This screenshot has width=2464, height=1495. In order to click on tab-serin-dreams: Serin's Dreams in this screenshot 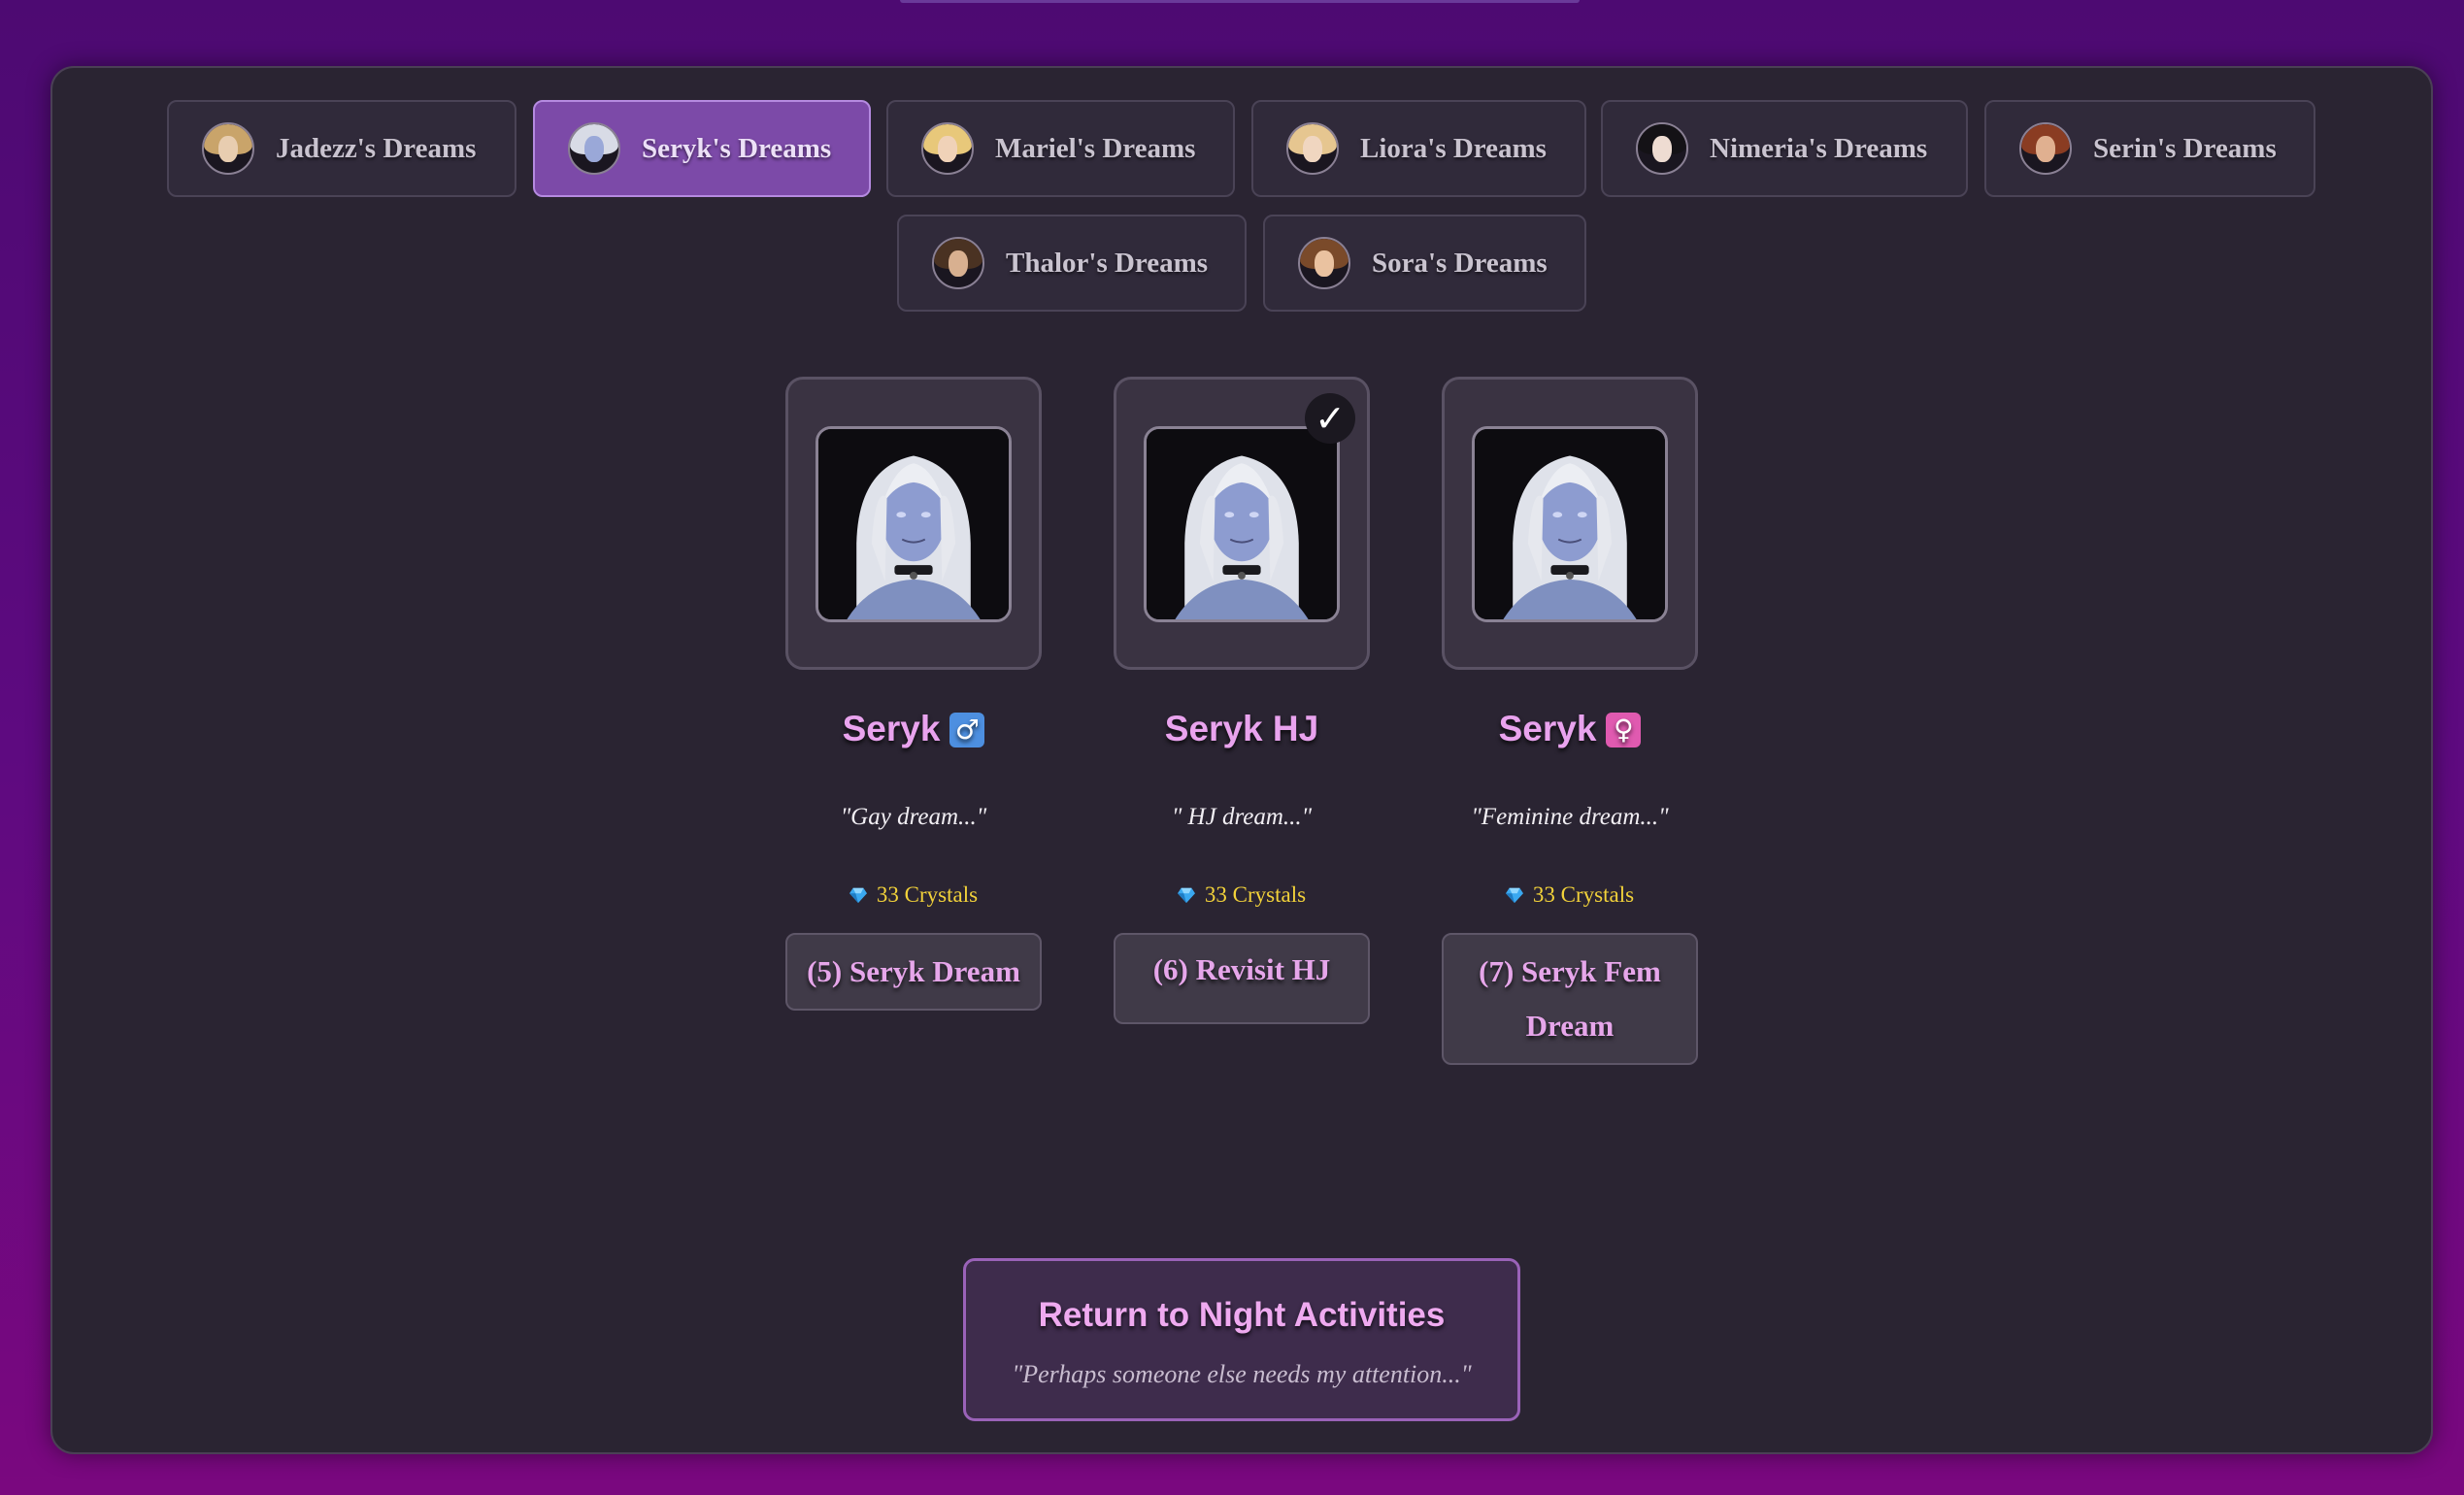, I will do `click(2149, 148)`.